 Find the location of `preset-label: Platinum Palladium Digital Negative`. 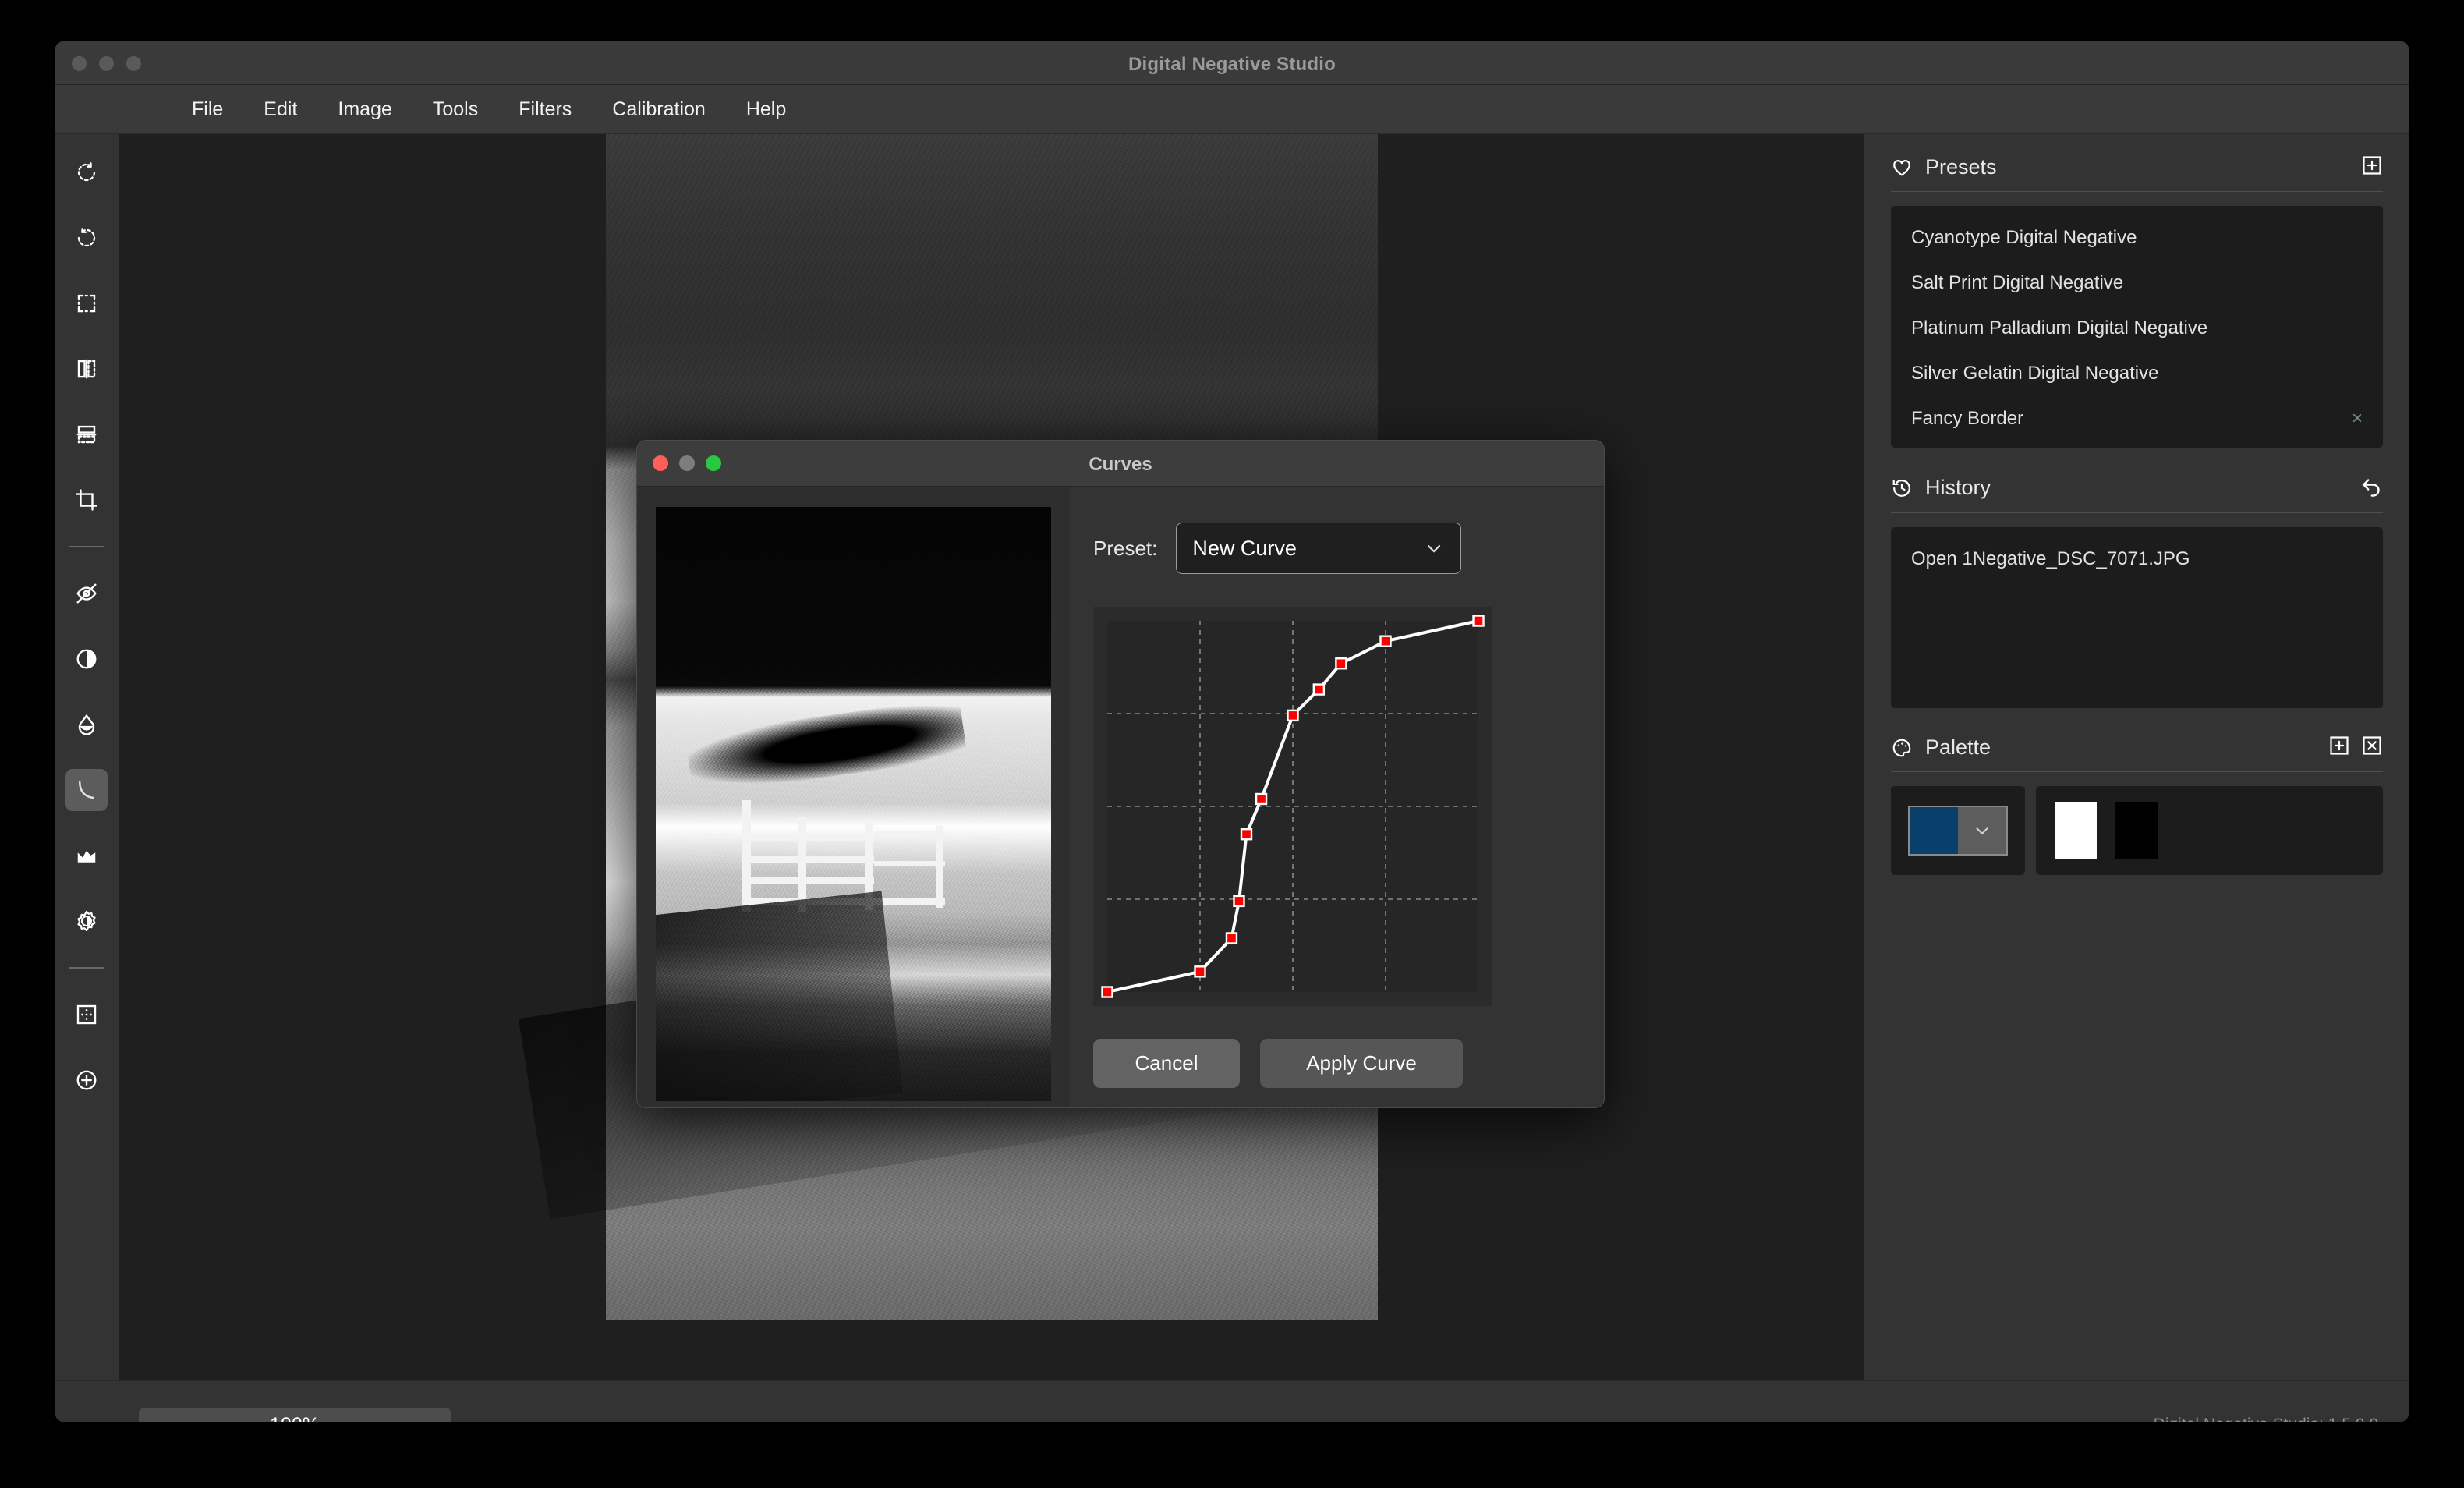

preset-label: Platinum Palladium Digital Negative is located at coordinates (2060, 327).